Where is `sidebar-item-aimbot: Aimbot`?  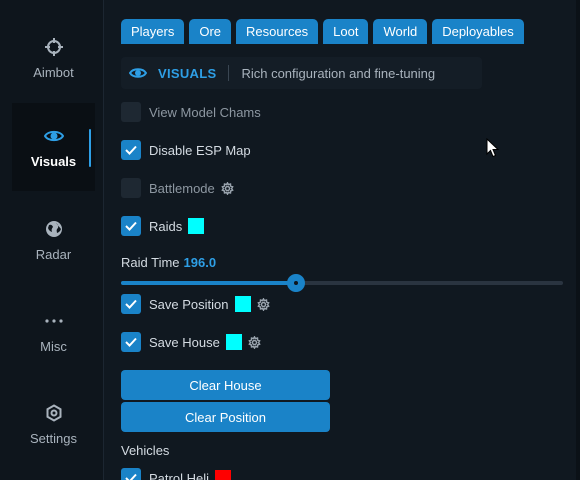
sidebar-item-aimbot: Aimbot is located at coordinates (53, 58).